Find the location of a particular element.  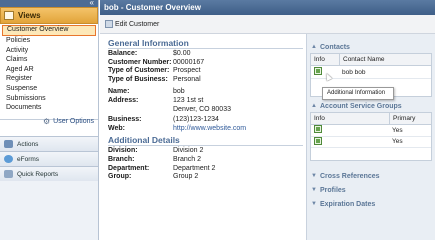

reports-icon is located at coordinates (8, 174).